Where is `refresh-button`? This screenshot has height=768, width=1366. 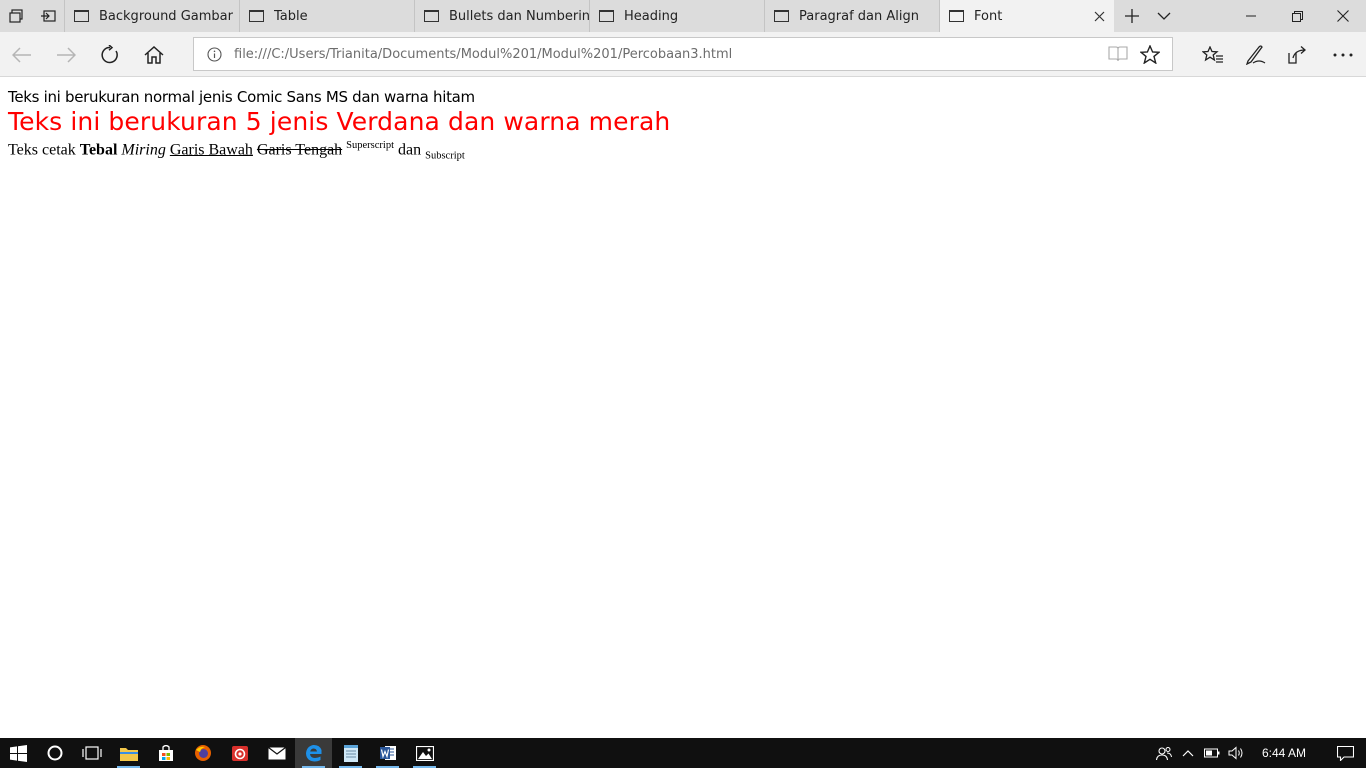 refresh-button is located at coordinates (110, 54).